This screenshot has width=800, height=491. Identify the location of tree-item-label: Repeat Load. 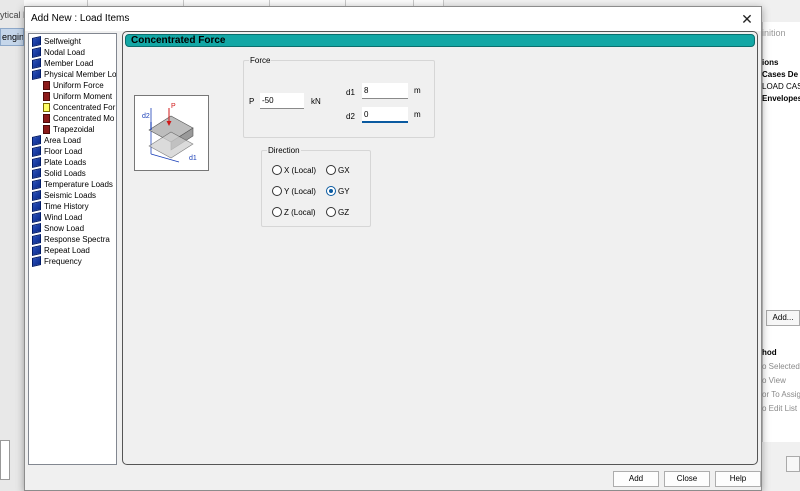
(67, 250).